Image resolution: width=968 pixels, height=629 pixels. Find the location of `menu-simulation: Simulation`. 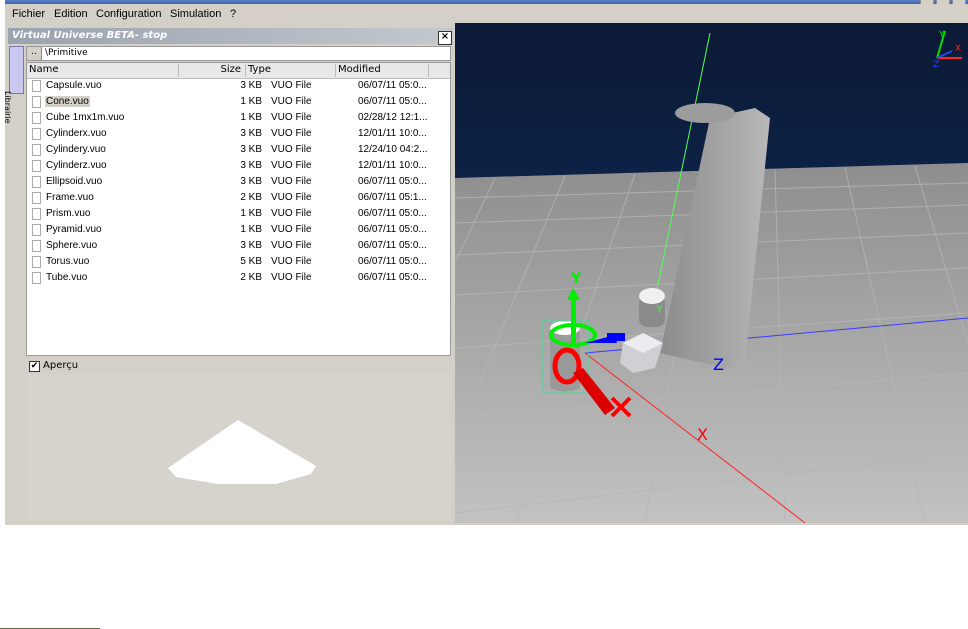

menu-simulation: Simulation is located at coordinates (195, 14).